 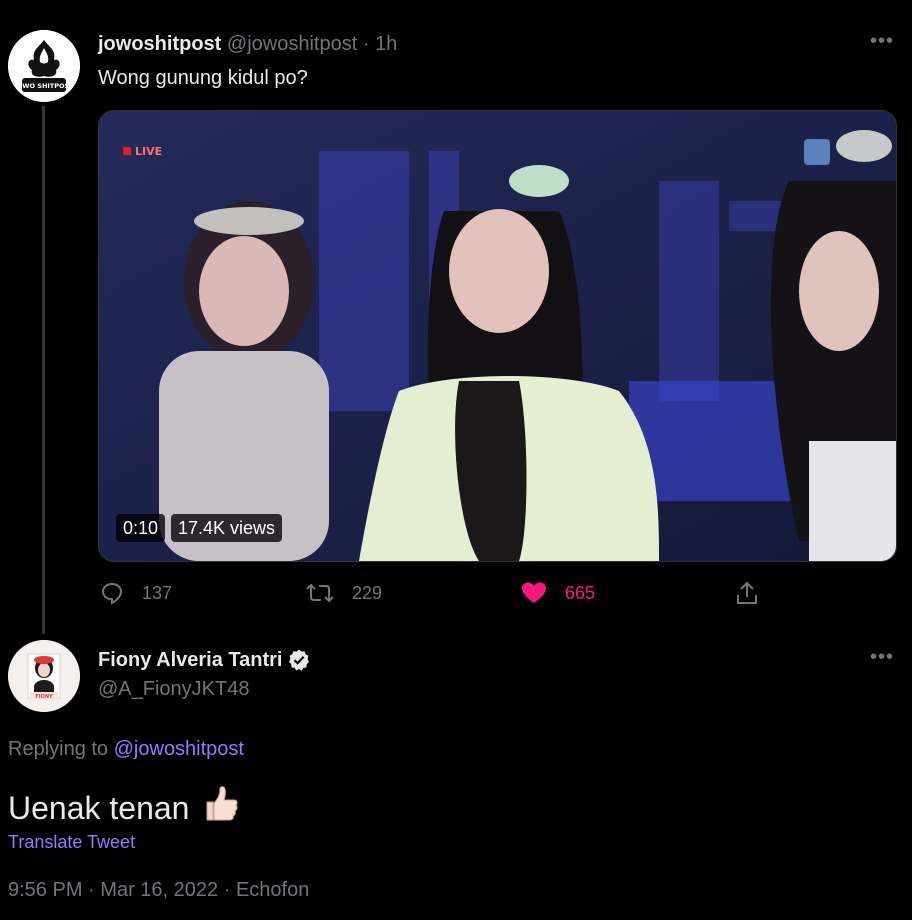 I want to click on tweet1-time: 1h, so click(x=386, y=44).